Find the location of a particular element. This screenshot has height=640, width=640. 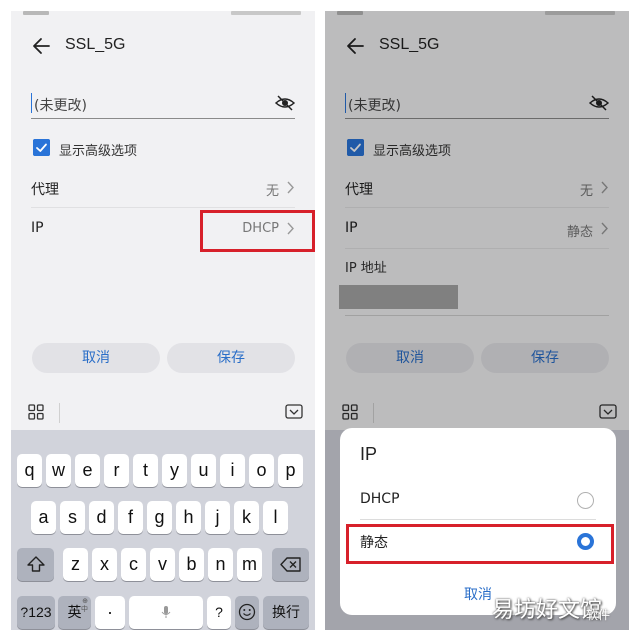

key-m: m is located at coordinates (249, 564).